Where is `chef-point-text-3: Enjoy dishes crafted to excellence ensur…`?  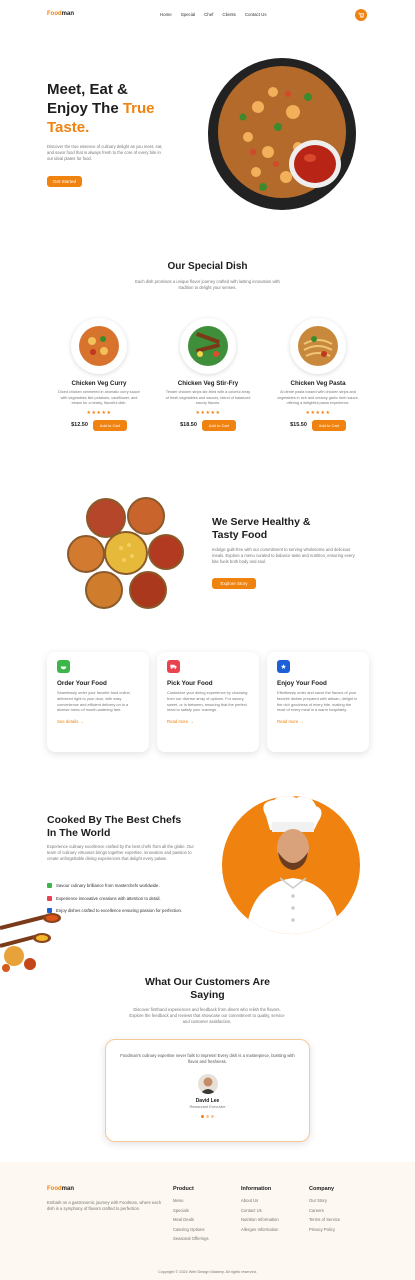
chef-point-text-3: Enjoy dishes crafted to excellence ensur… is located at coordinates (119, 910).